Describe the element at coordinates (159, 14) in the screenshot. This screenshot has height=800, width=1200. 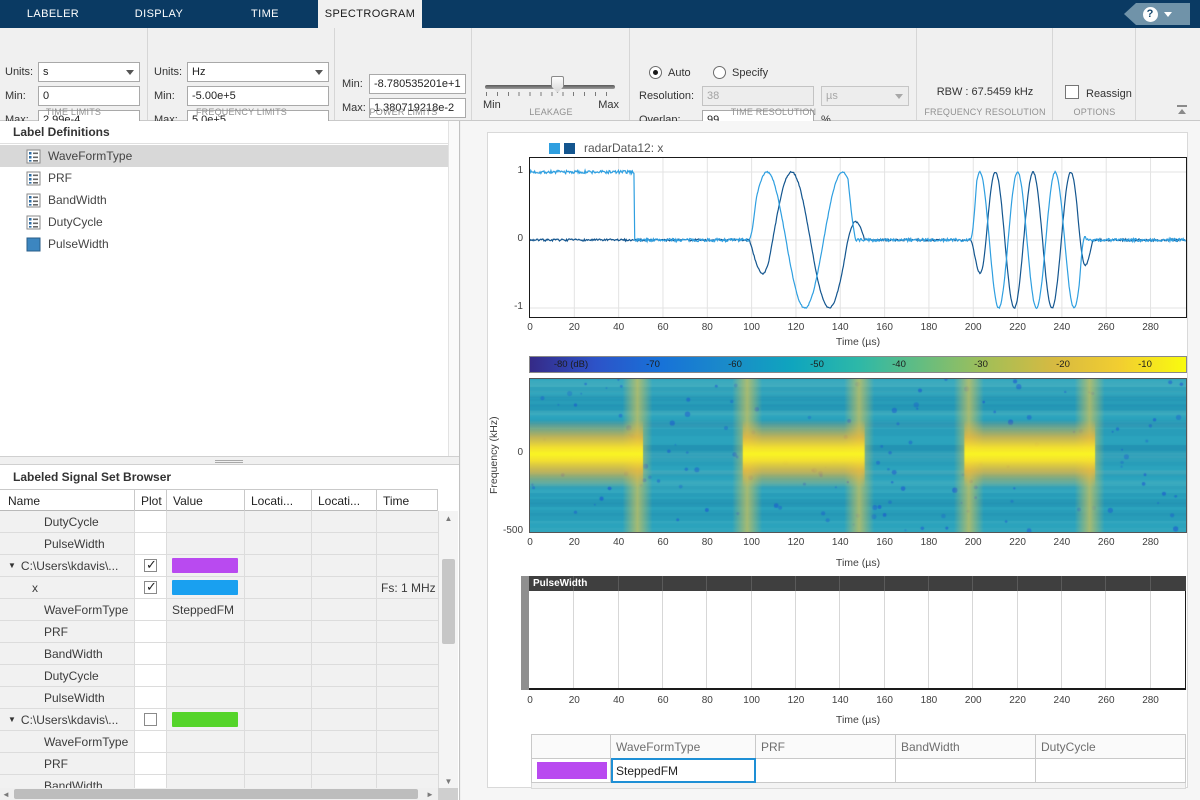
I see `tab-display: DISPLAY` at that location.